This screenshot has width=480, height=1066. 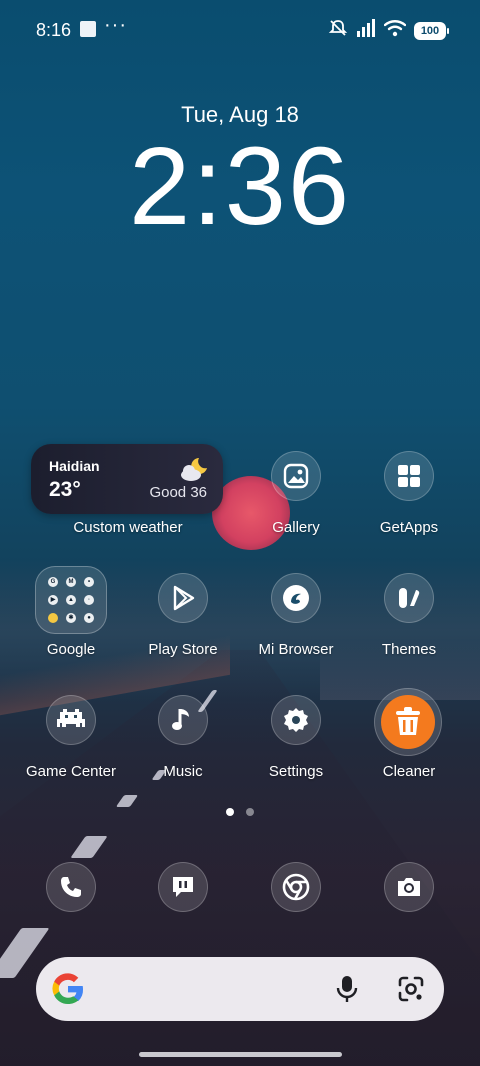 I want to click on play-store-label: Play Store, so click(x=183, y=649).